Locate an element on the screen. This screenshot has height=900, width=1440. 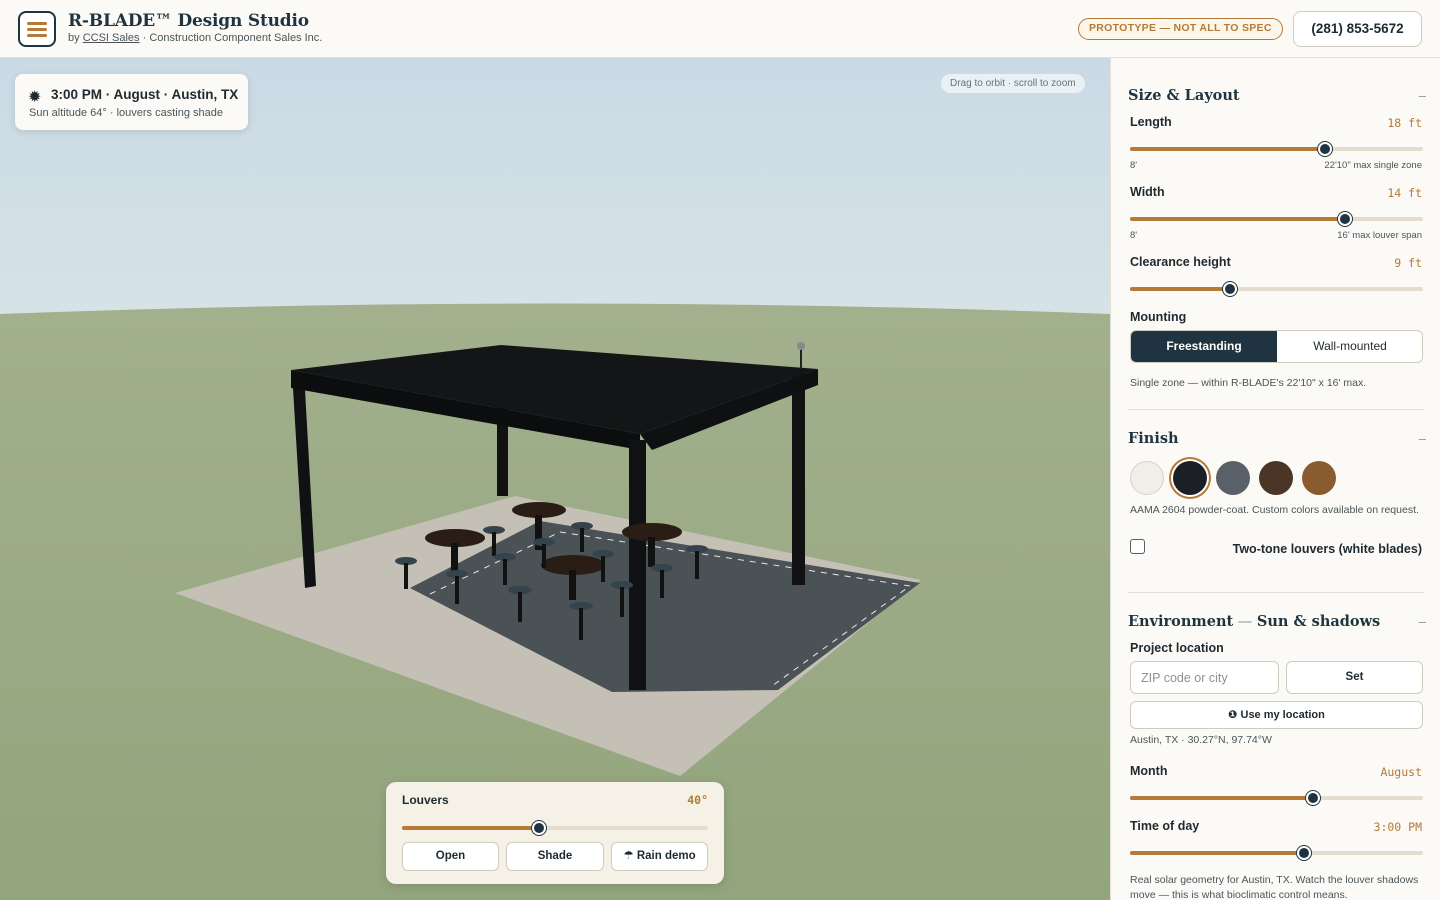
length-min: 8' is located at coordinates (1134, 165).